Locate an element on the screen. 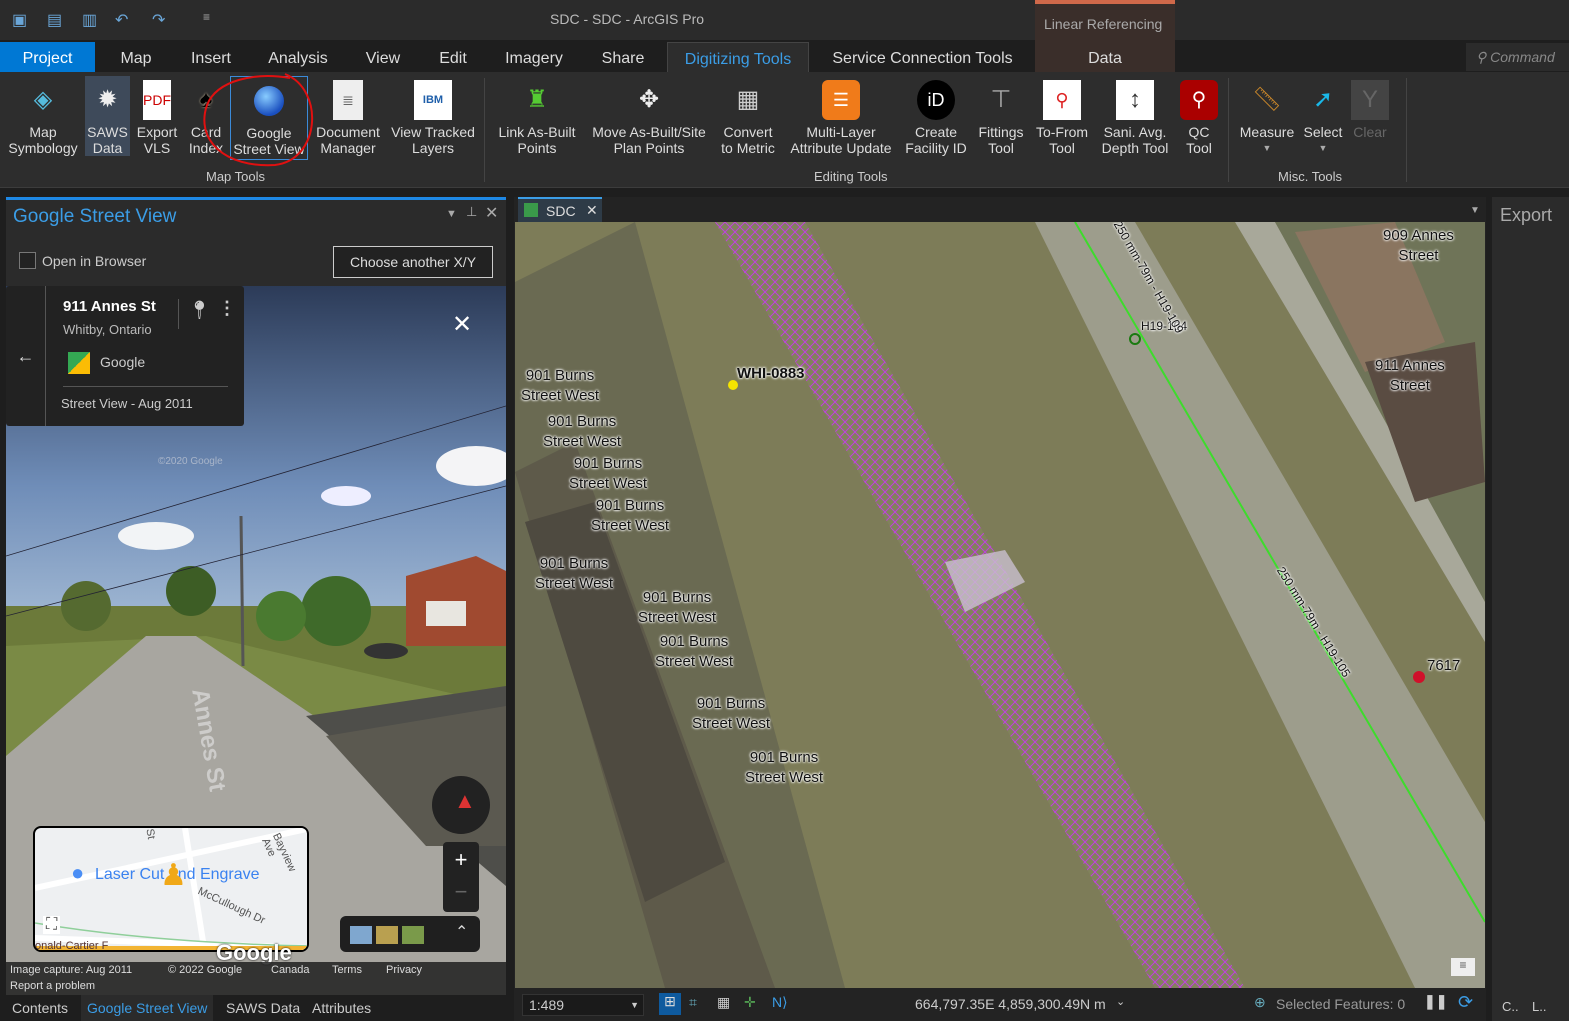  more-options-icon: ⋮ is located at coordinates (227, 308).